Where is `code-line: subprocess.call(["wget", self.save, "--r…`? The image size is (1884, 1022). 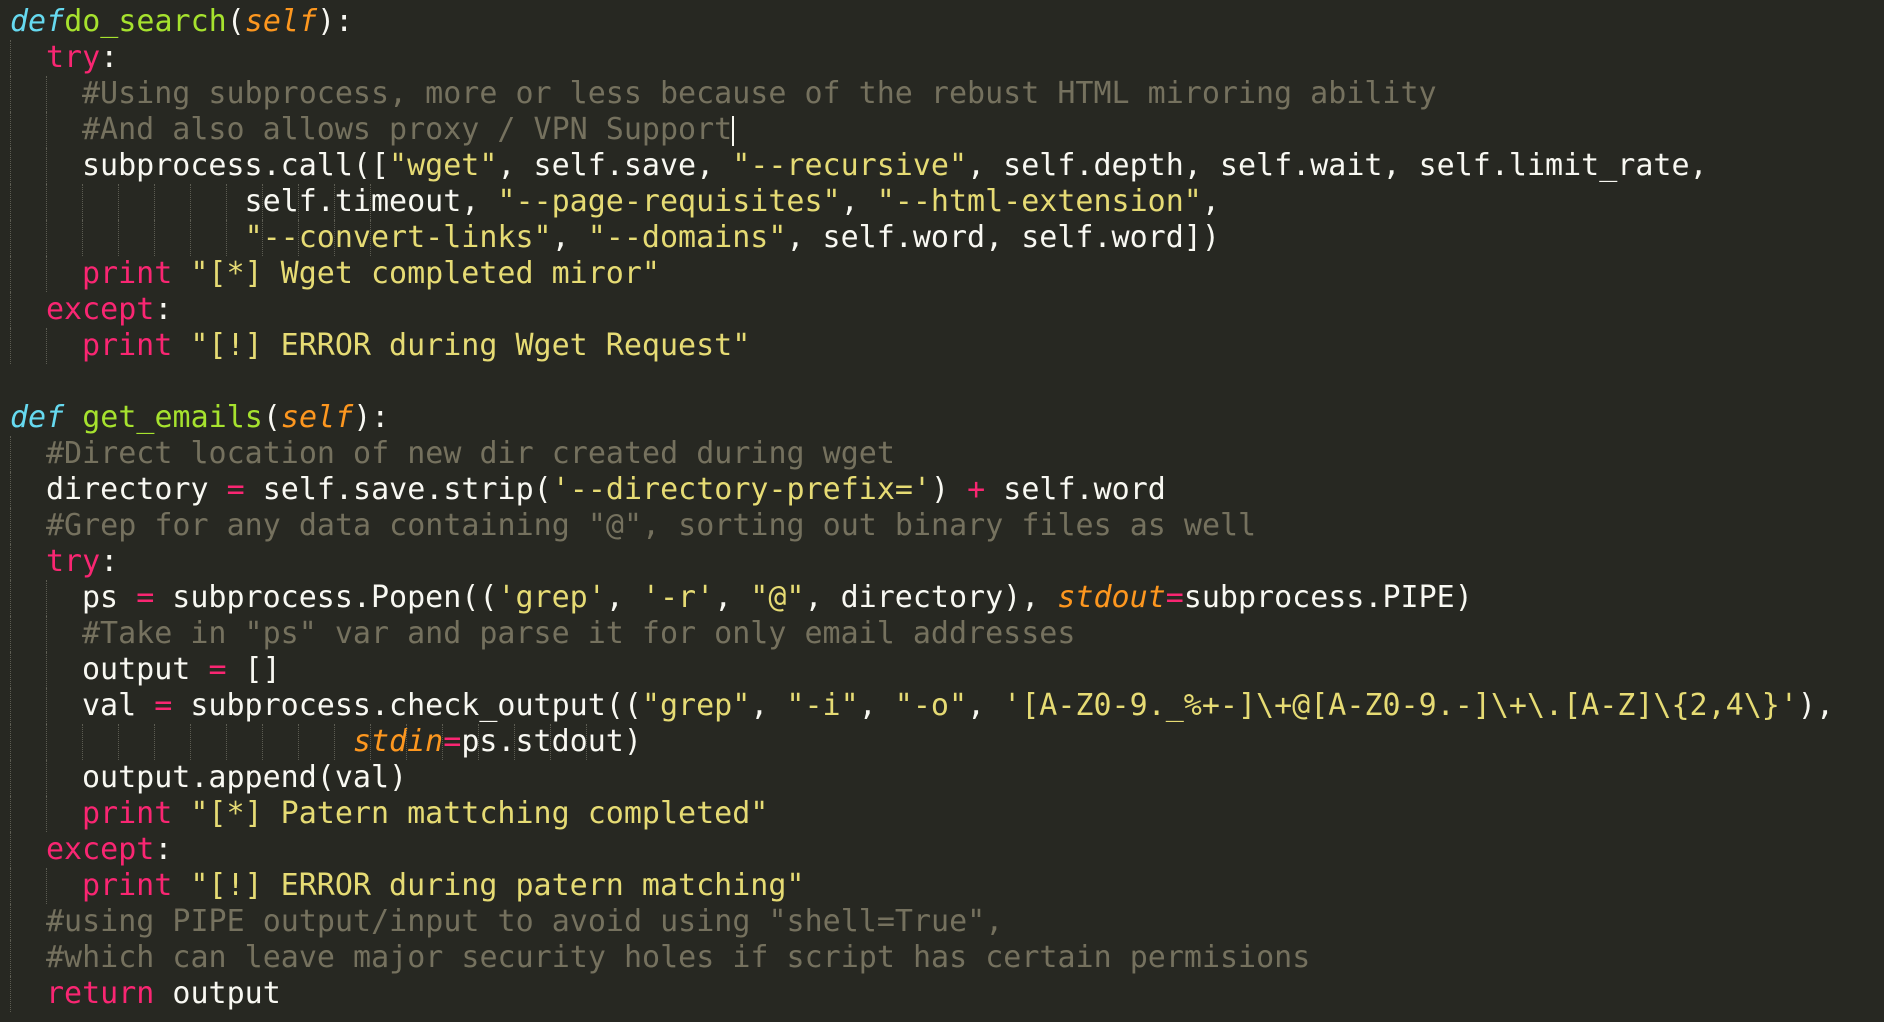
code-line: subprocess.call(["wget", self.save, "--r… is located at coordinates (942, 166).